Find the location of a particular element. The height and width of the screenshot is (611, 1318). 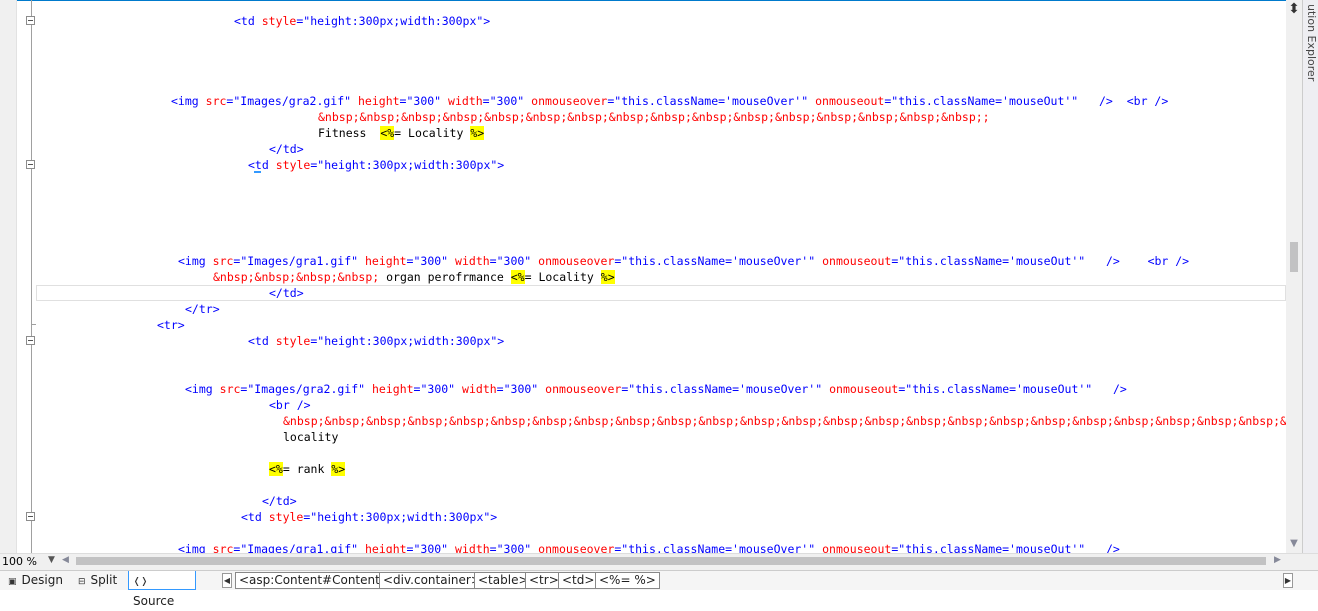

split-view-button: ⊟ Split is located at coordinates (97, 580).